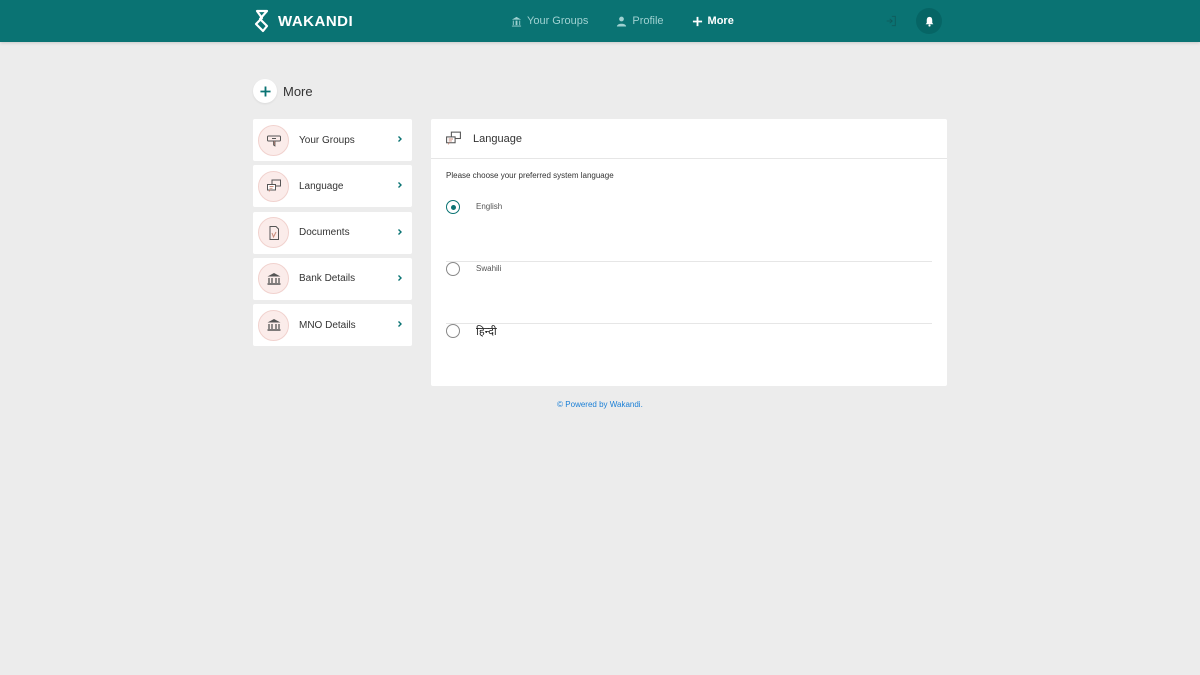  I want to click on sidebar-item-bank-details: Bank Details, so click(332, 278).